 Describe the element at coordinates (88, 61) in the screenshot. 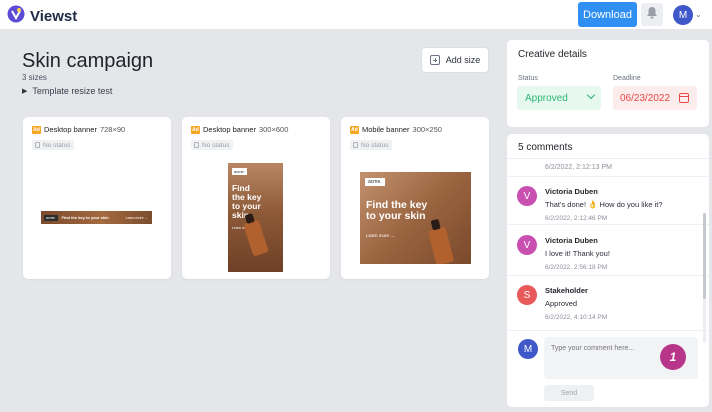

I see `page-title: Skin campaign` at that location.